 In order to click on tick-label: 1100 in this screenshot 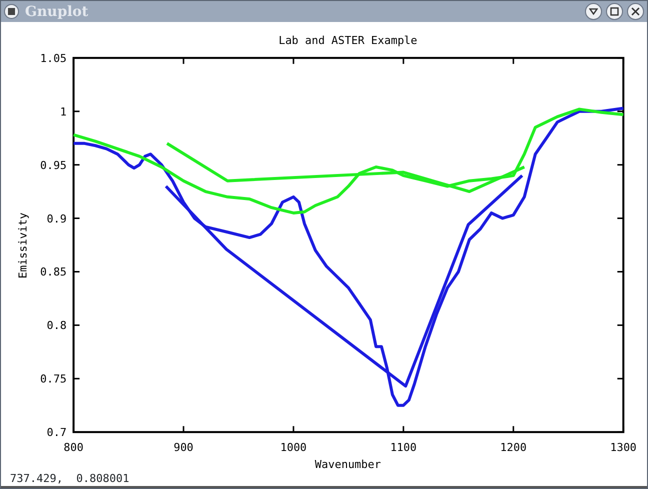, I will do `click(403, 447)`.